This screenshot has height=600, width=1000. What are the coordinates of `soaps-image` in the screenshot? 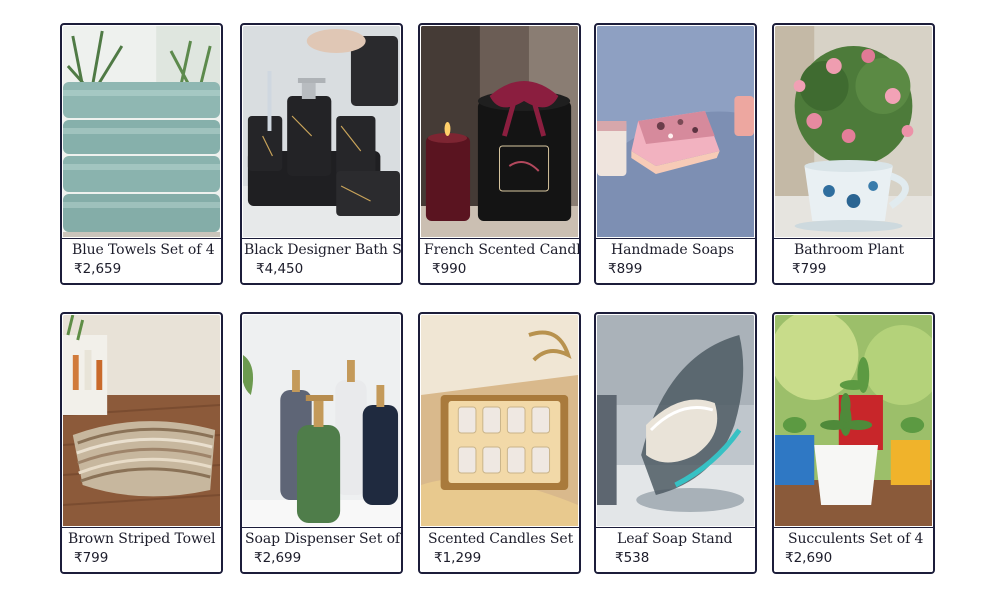 It's located at (675, 131).